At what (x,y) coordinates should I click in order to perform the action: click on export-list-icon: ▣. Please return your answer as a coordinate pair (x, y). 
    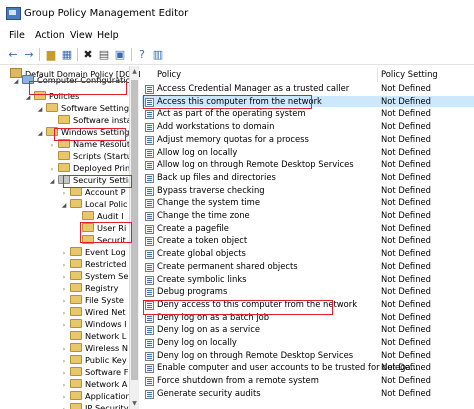
    Looking at the image, I should click on (120, 54).